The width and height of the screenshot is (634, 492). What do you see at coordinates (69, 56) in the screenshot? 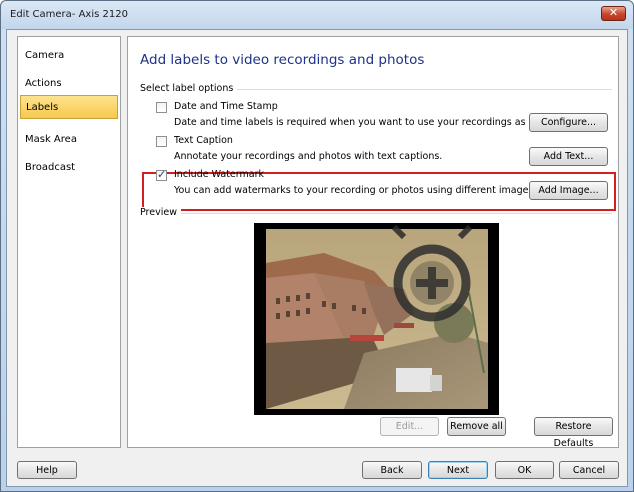
I see `sidebar-item-camera: Camera` at bounding box center [69, 56].